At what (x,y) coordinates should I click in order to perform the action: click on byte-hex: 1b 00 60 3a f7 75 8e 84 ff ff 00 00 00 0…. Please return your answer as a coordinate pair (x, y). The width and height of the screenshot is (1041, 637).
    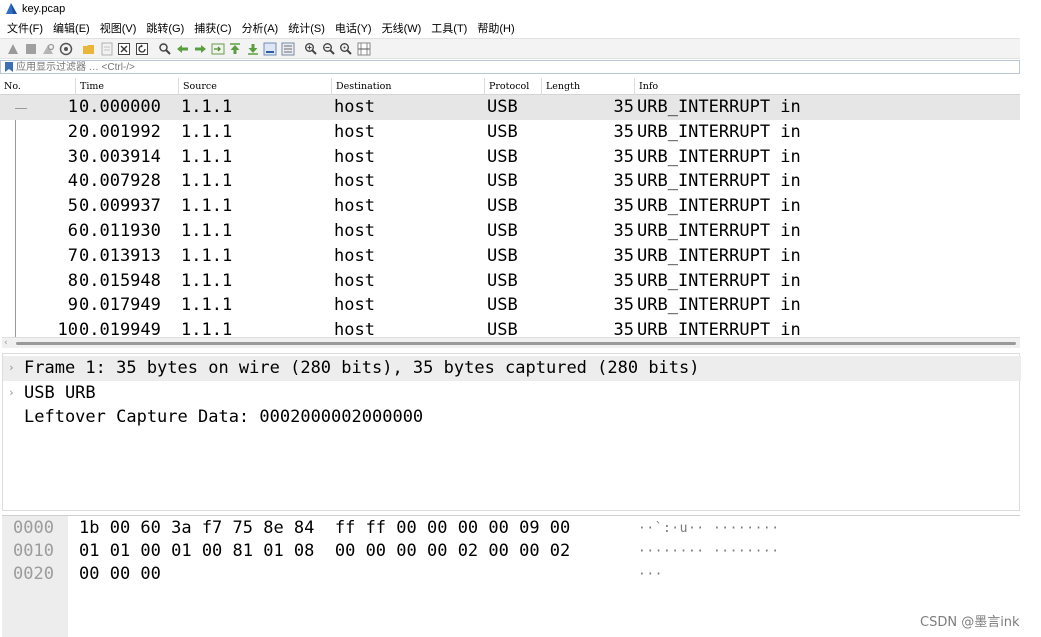
    Looking at the image, I should click on (324, 528).